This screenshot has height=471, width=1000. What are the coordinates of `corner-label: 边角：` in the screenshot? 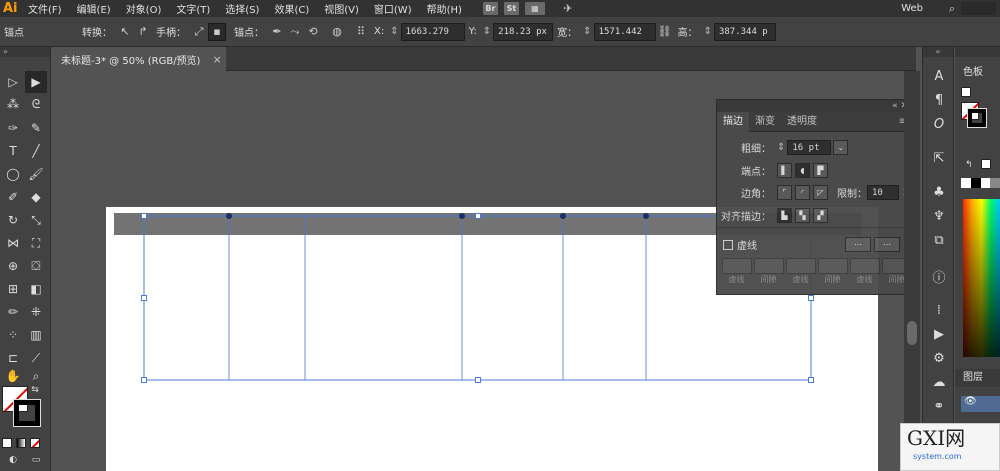 It's located at (756, 194).